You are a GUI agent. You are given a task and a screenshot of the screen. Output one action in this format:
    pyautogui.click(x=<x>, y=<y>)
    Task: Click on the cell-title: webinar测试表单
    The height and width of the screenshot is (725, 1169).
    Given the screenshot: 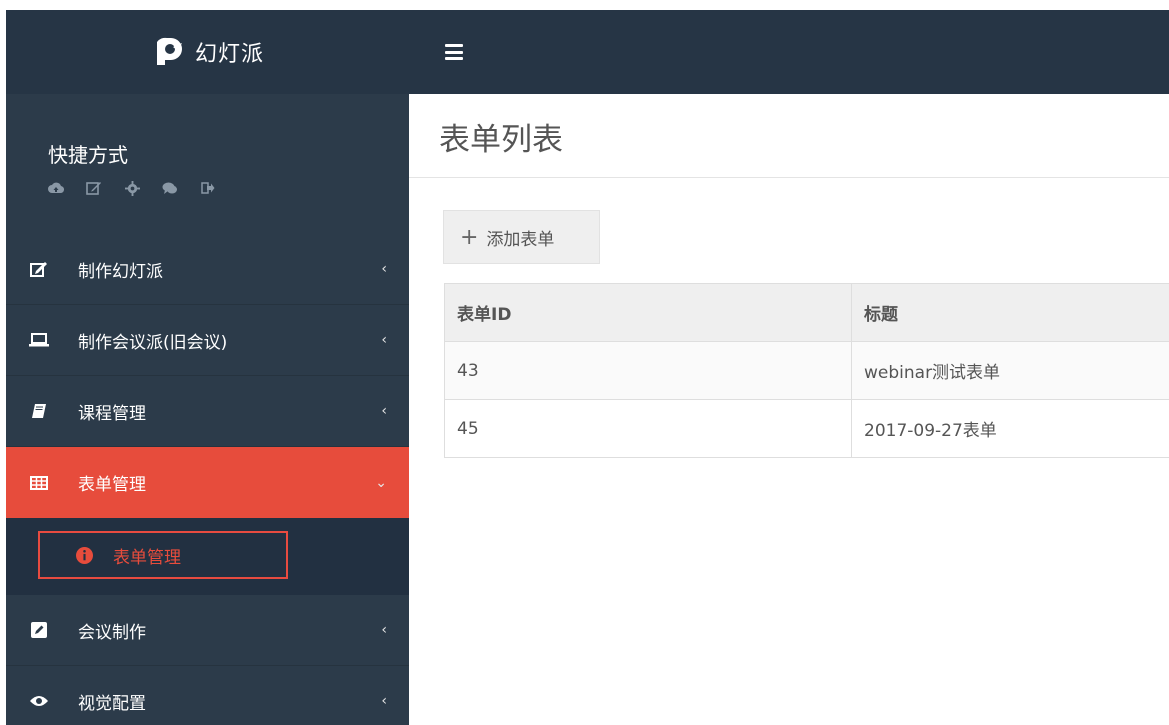 What is the action you would take?
    pyautogui.click(x=1010, y=370)
    